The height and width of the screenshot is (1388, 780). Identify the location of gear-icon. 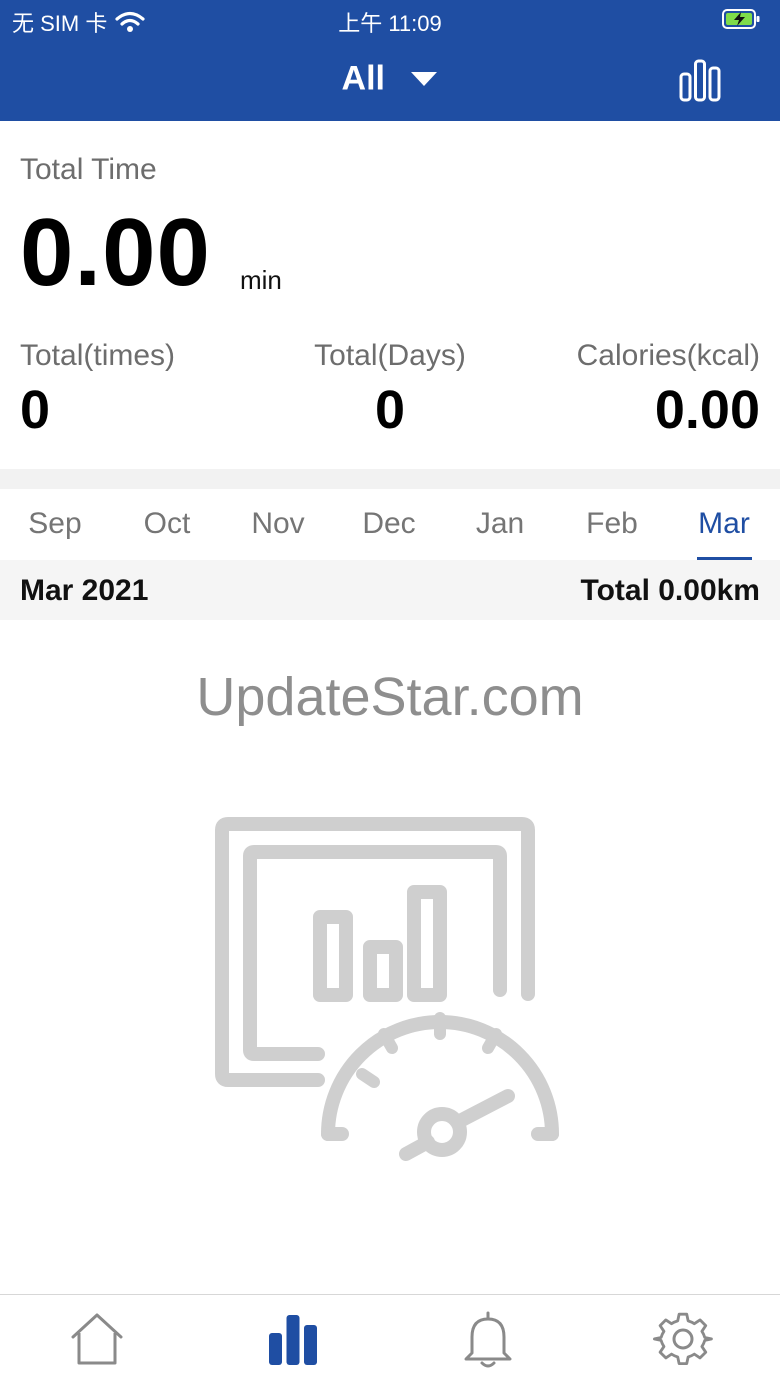
(683, 1339).